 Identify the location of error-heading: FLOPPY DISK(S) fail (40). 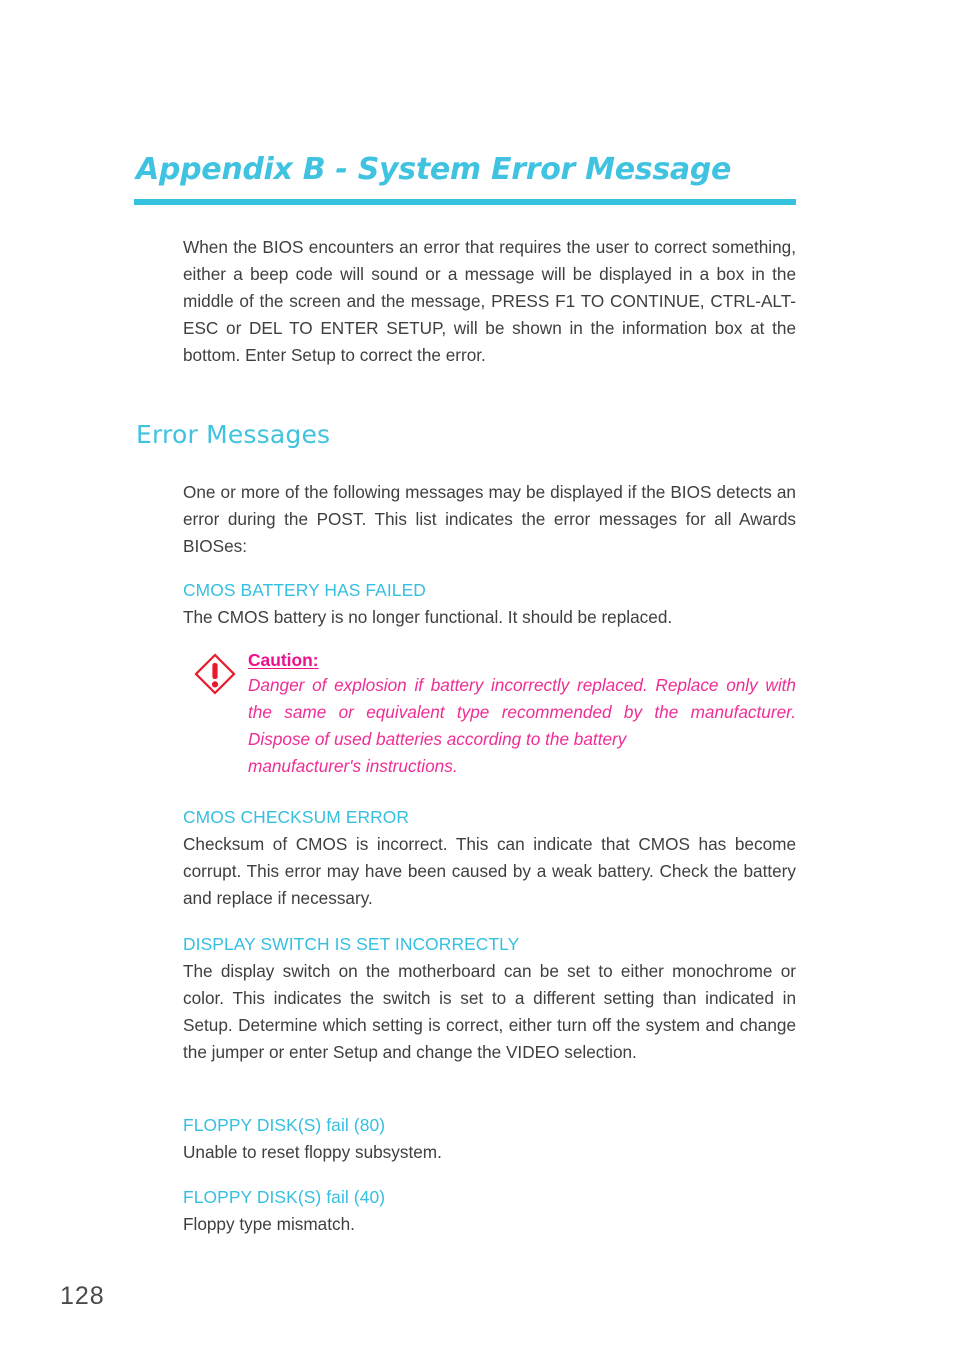
(284, 1197).